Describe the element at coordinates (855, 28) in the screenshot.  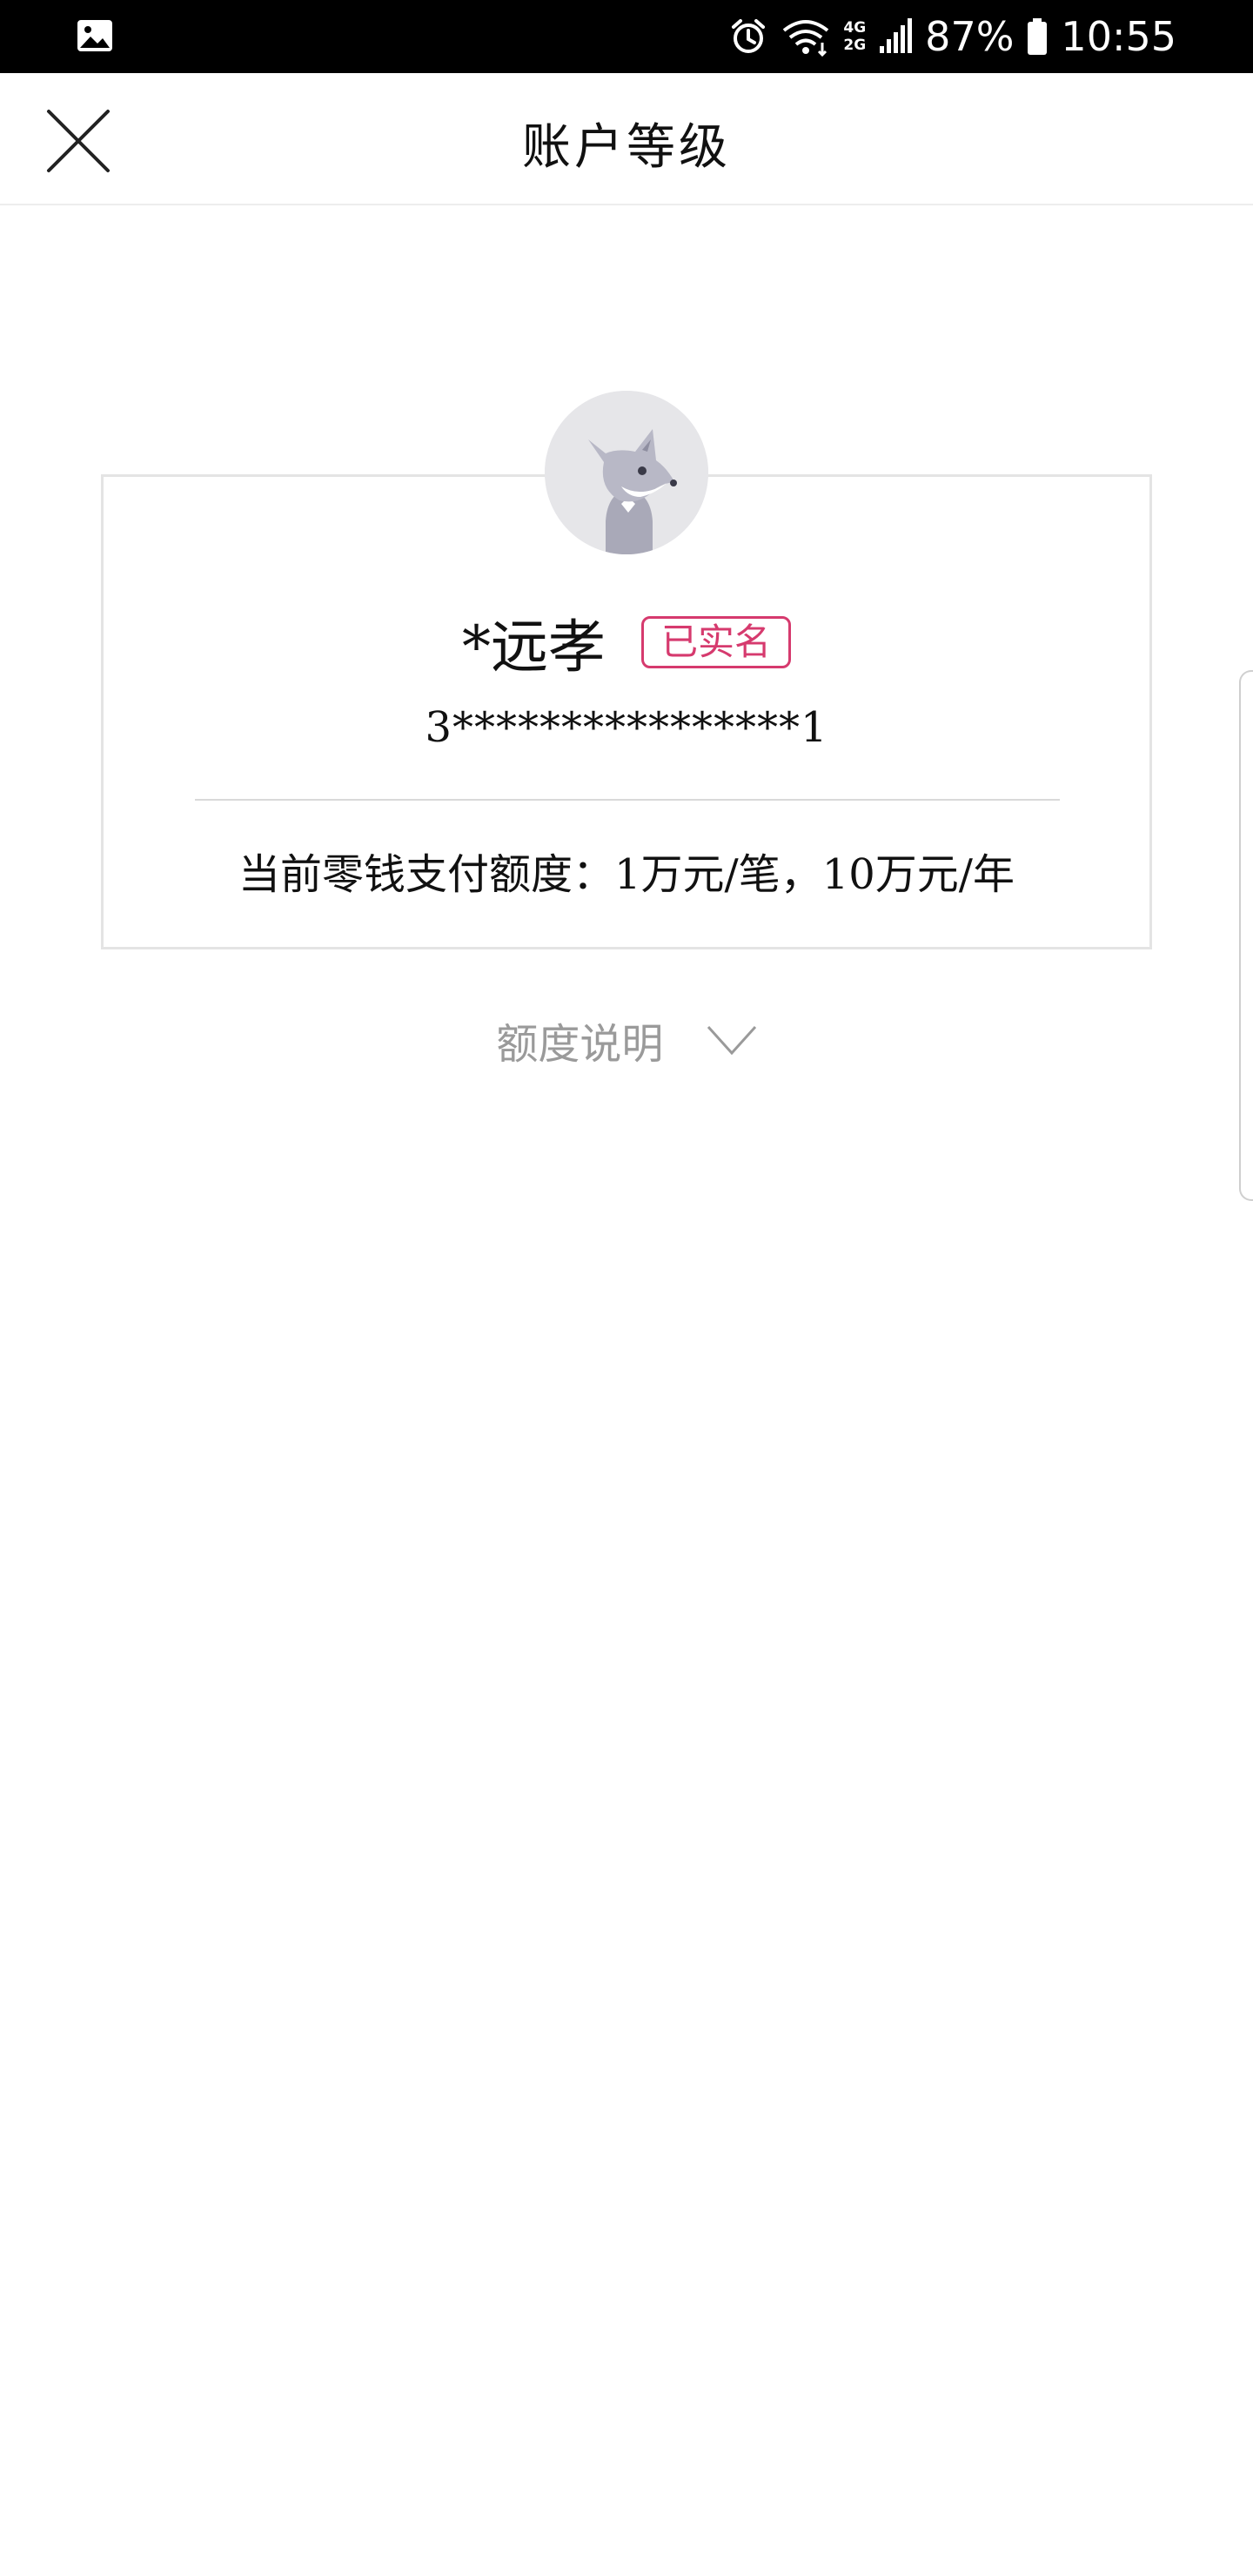
I see `network-4g: 4G` at that location.